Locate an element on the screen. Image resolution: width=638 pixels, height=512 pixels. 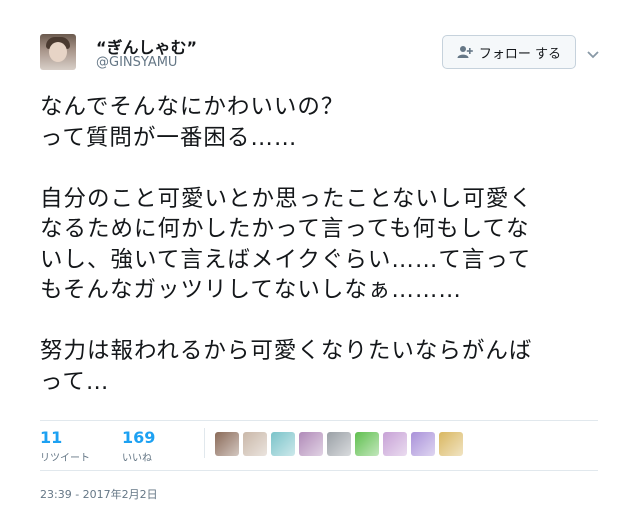
tweet-line: なるために何かしたかって言っても何もしてな is located at coordinates (285, 229).